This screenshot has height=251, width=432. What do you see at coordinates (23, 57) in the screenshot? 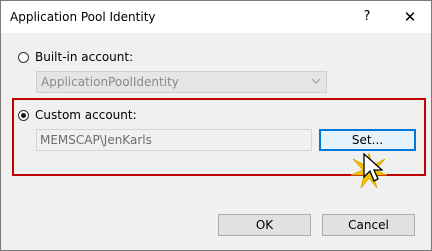
I see `builtin-account-radio` at bounding box center [23, 57].